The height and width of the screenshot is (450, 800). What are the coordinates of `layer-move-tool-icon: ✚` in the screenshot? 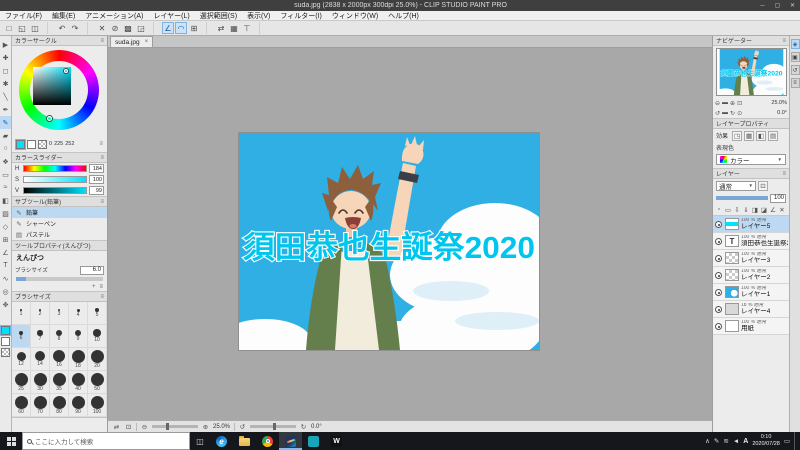 It's located at (5, 57).